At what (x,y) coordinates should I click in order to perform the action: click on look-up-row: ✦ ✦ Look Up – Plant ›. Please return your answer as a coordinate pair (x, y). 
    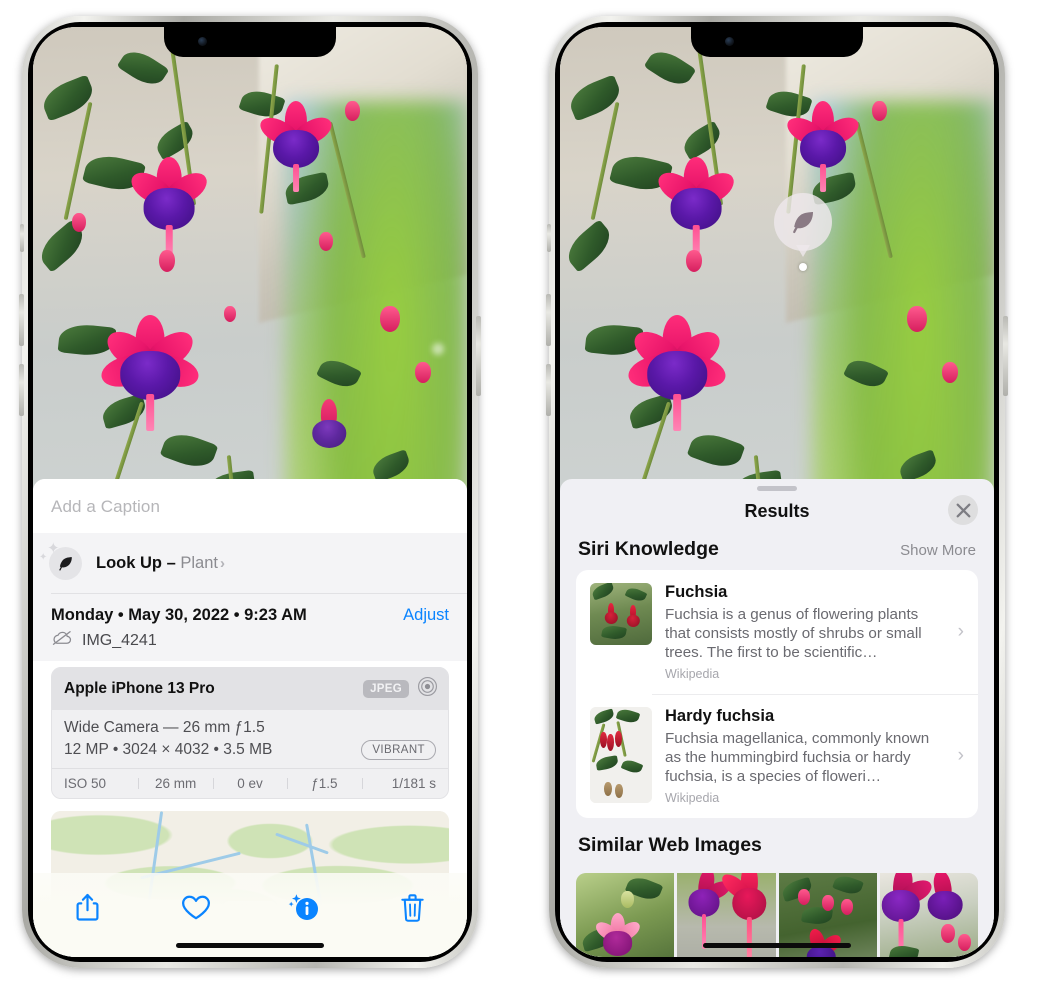
    Looking at the image, I should click on (250, 563).